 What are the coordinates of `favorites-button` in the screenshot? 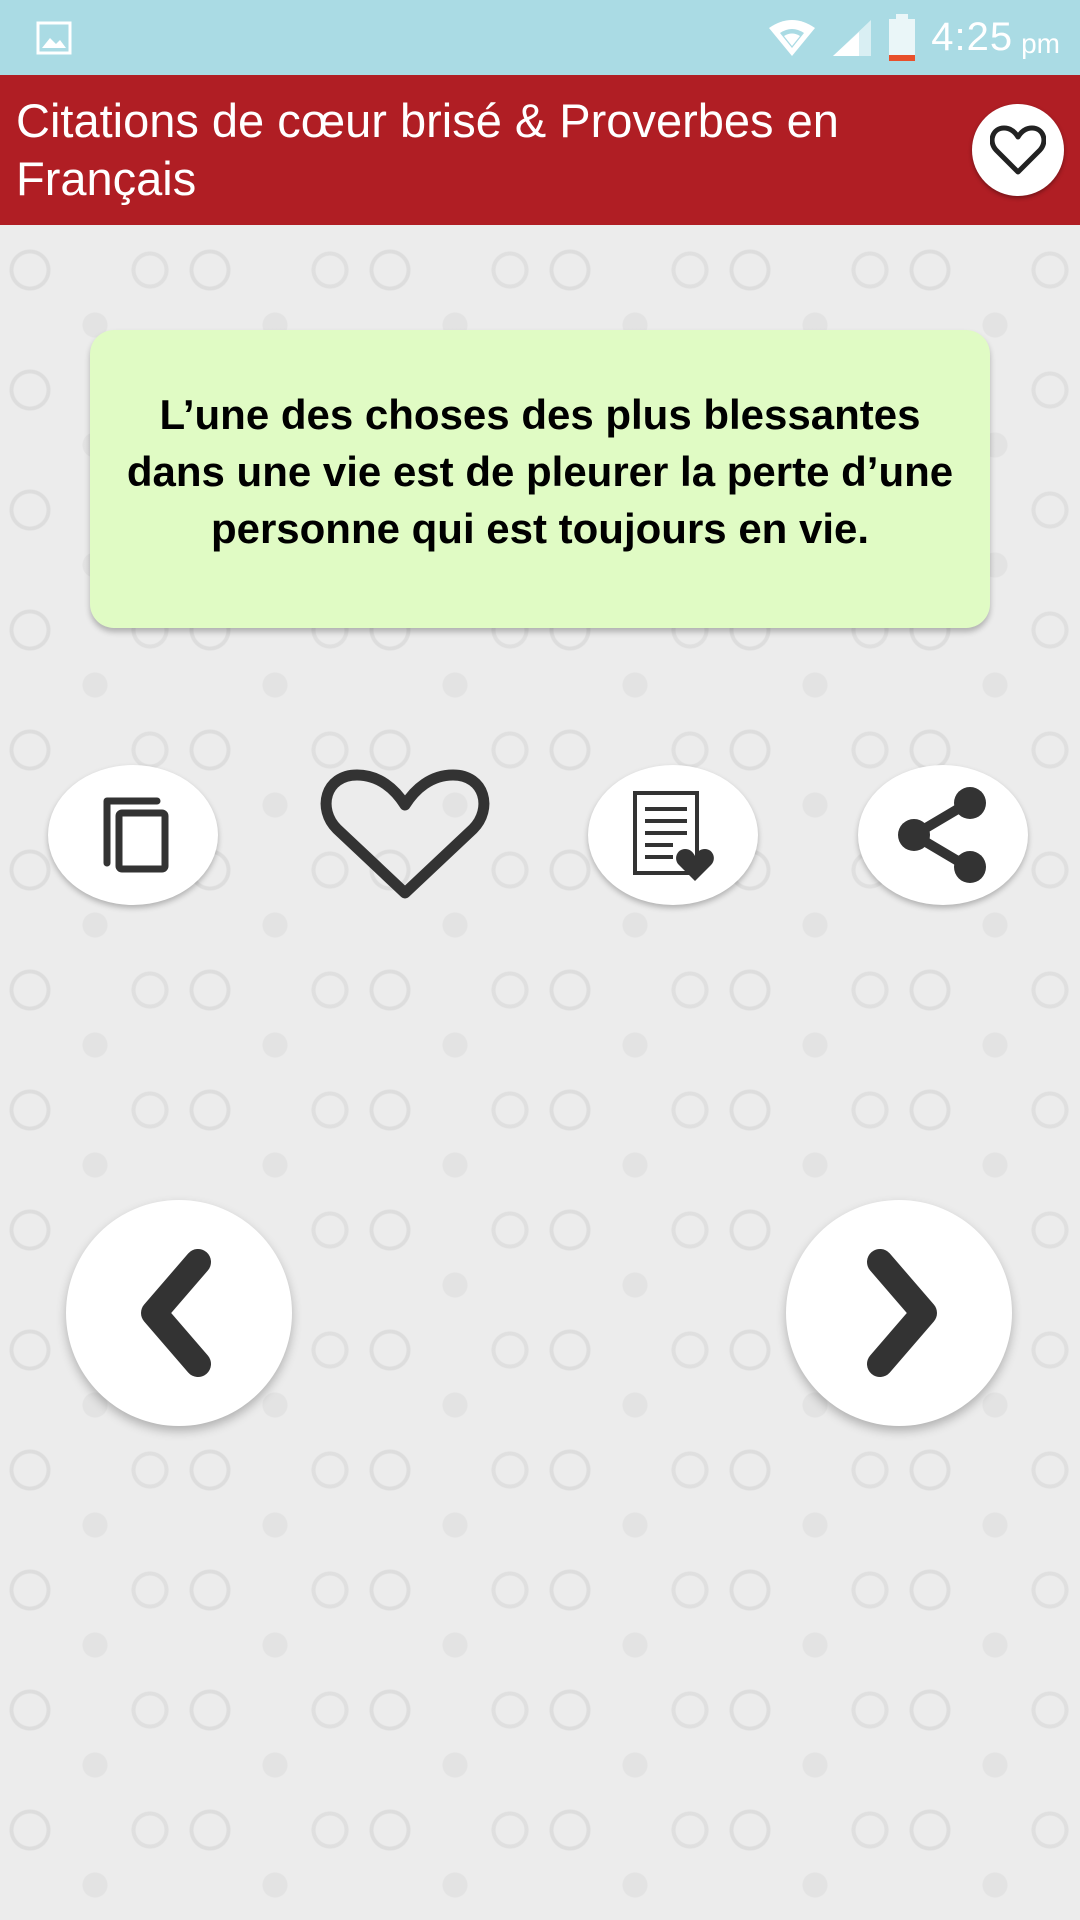 It's located at (1018, 150).